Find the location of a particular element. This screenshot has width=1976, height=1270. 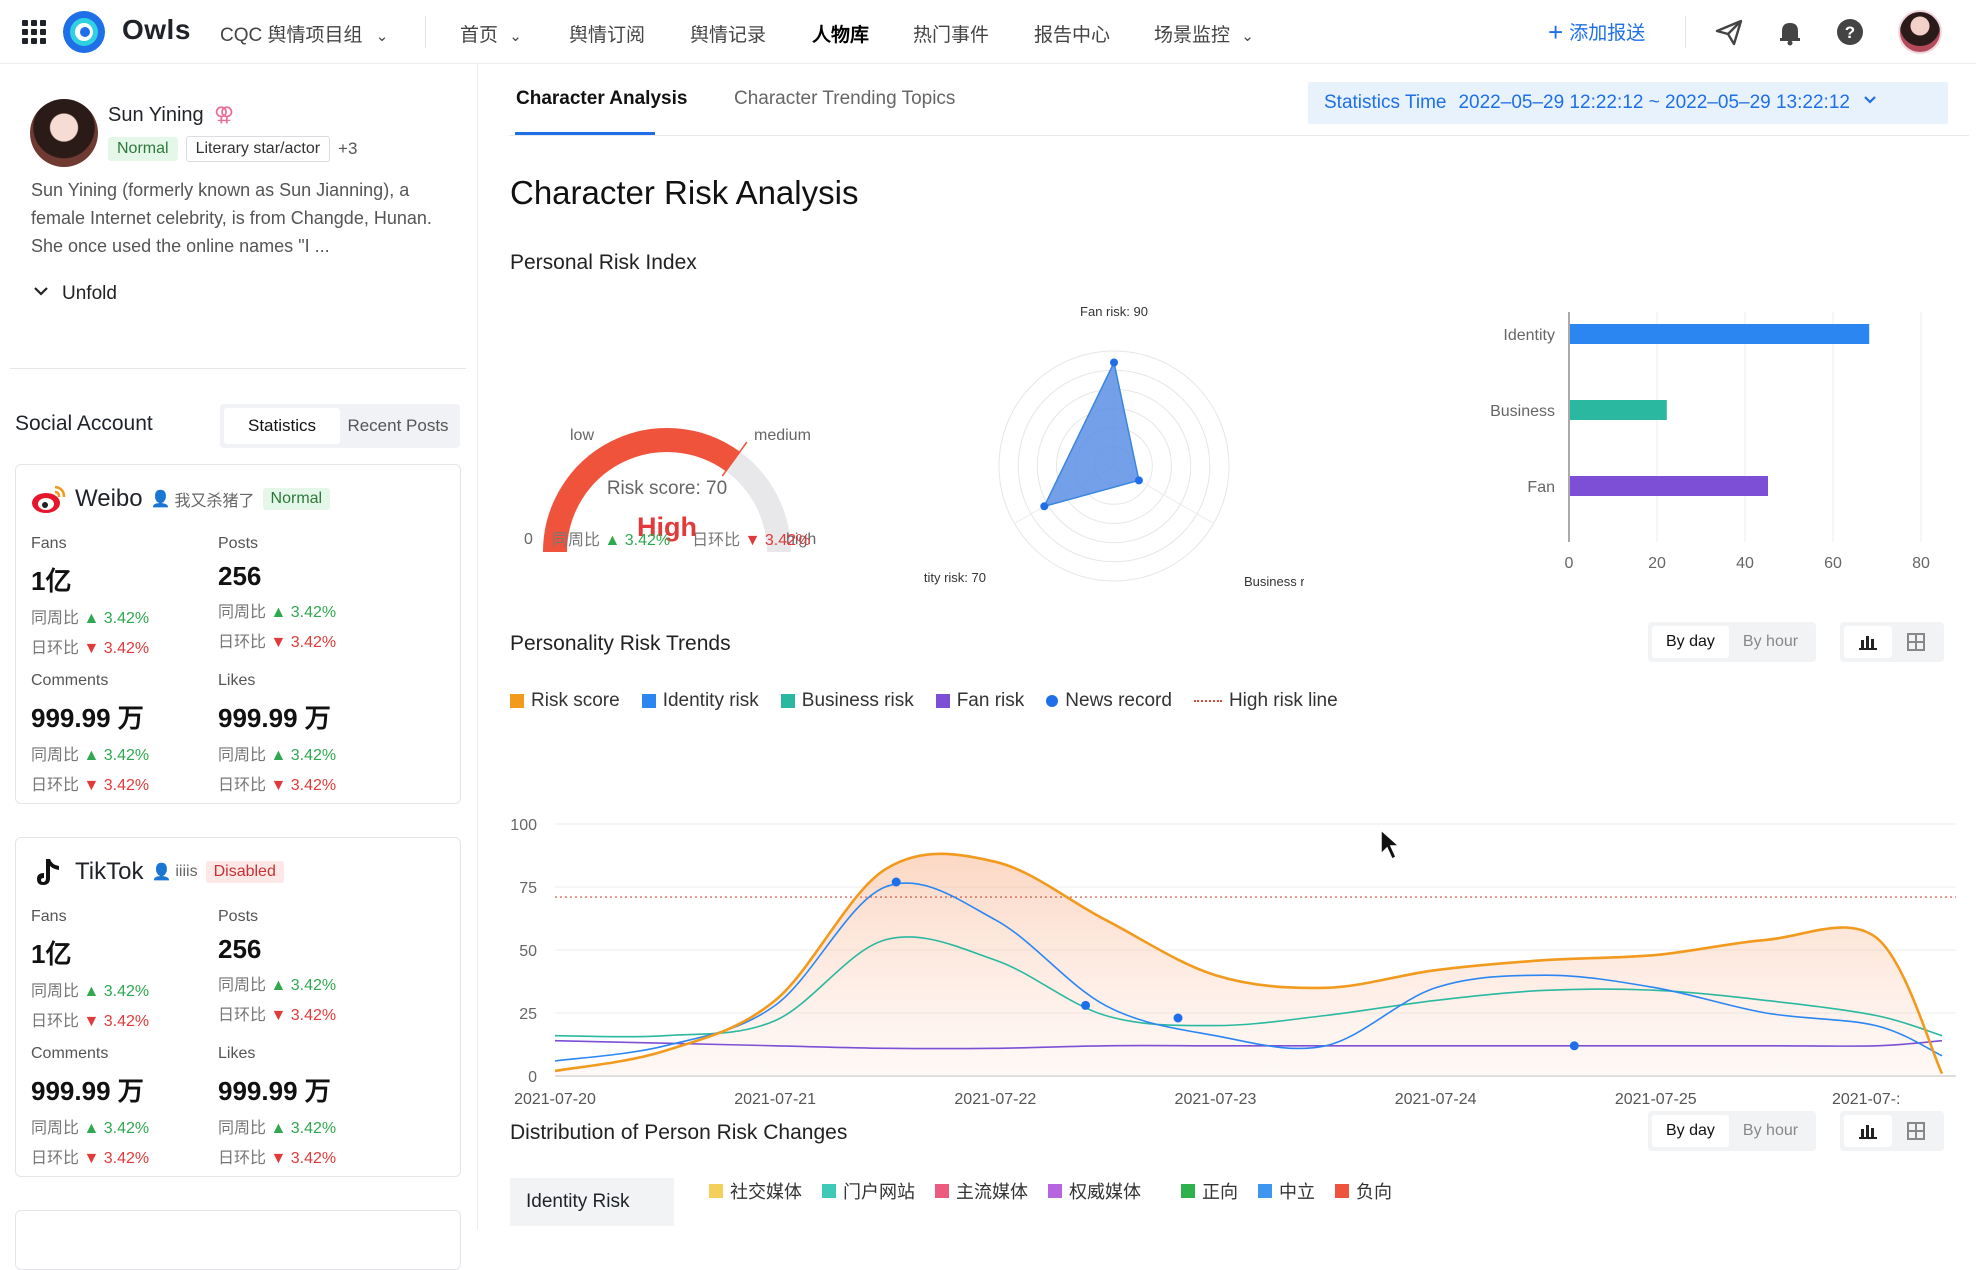

trend-x-tick-label: 2021-07-20 is located at coordinates (555, 1099).